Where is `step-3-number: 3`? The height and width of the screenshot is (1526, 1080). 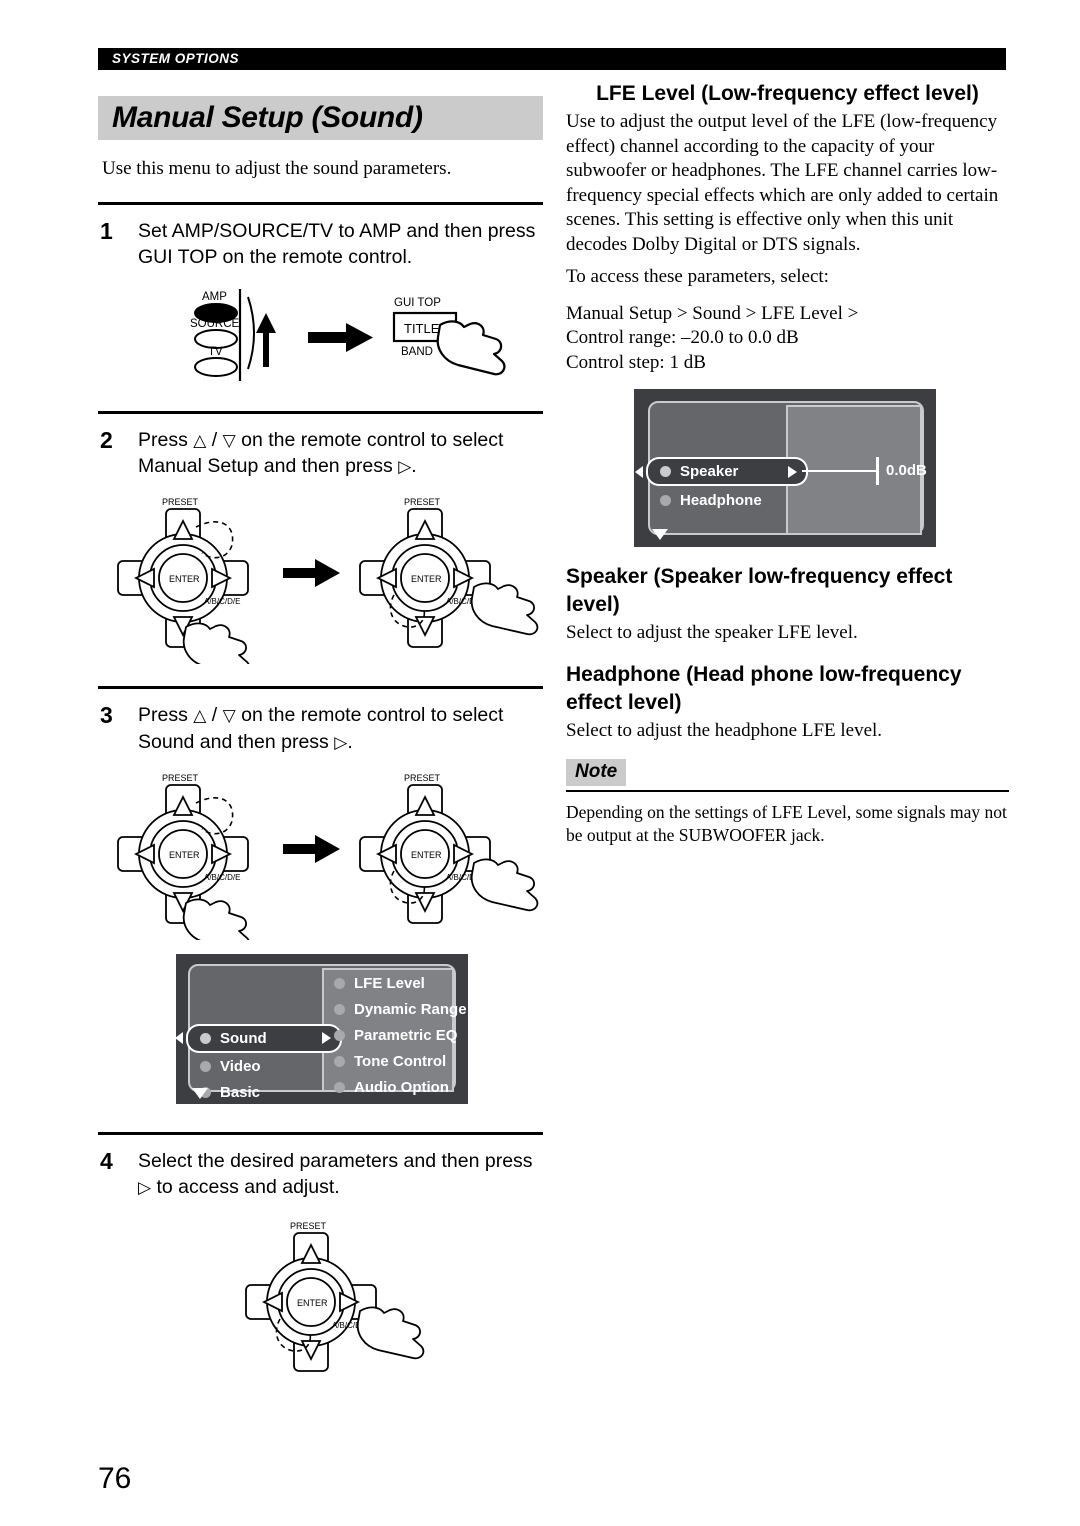 step-3-number: 3 is located at coordinates (106, 715).